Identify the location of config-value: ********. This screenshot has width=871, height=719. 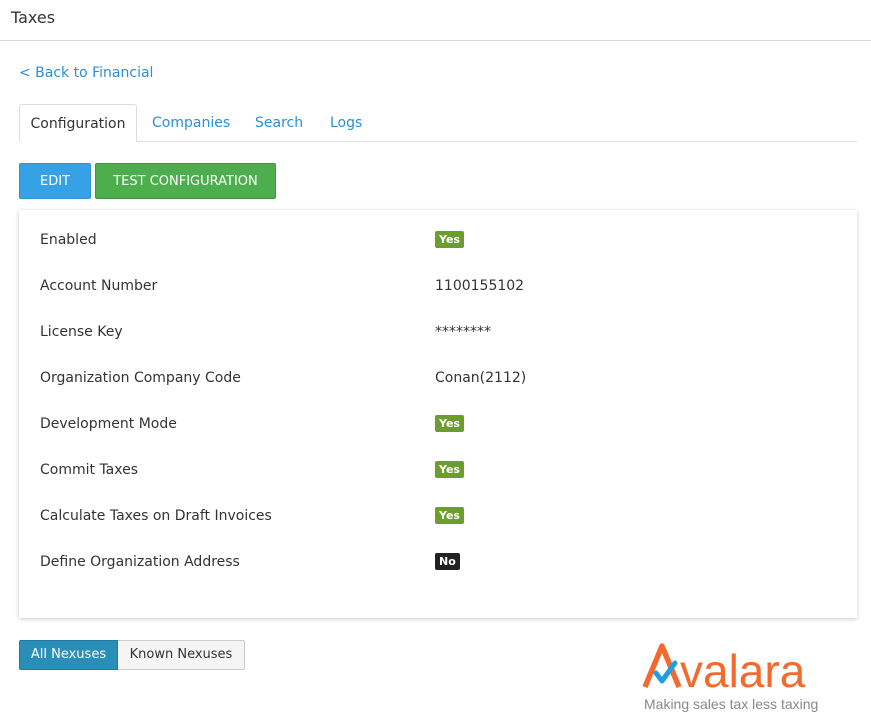
(463, 332).